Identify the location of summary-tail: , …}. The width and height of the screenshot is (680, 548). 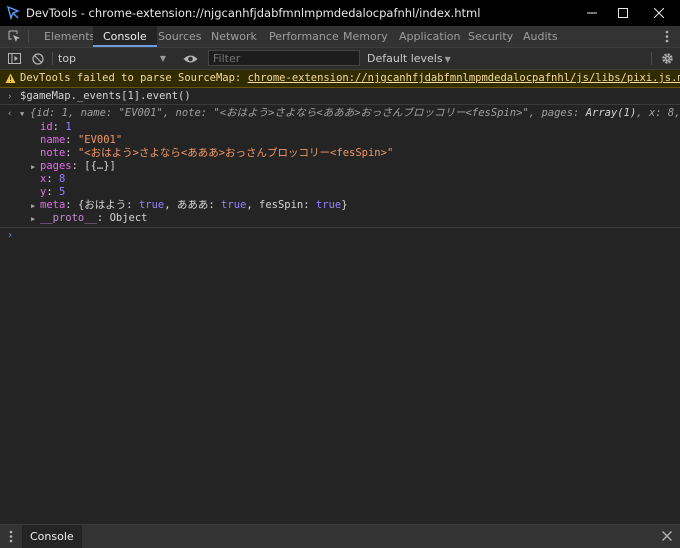
(677, 113).